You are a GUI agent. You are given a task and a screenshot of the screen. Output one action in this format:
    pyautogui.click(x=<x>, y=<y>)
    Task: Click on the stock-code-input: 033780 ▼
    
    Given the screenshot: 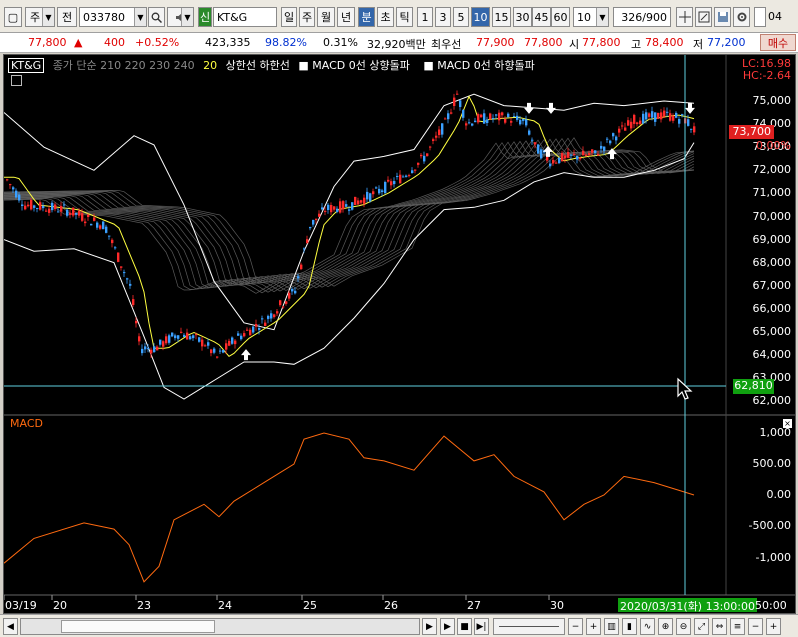 What is the action you would take?
    pyautogui.click(x=113, y=17)
    